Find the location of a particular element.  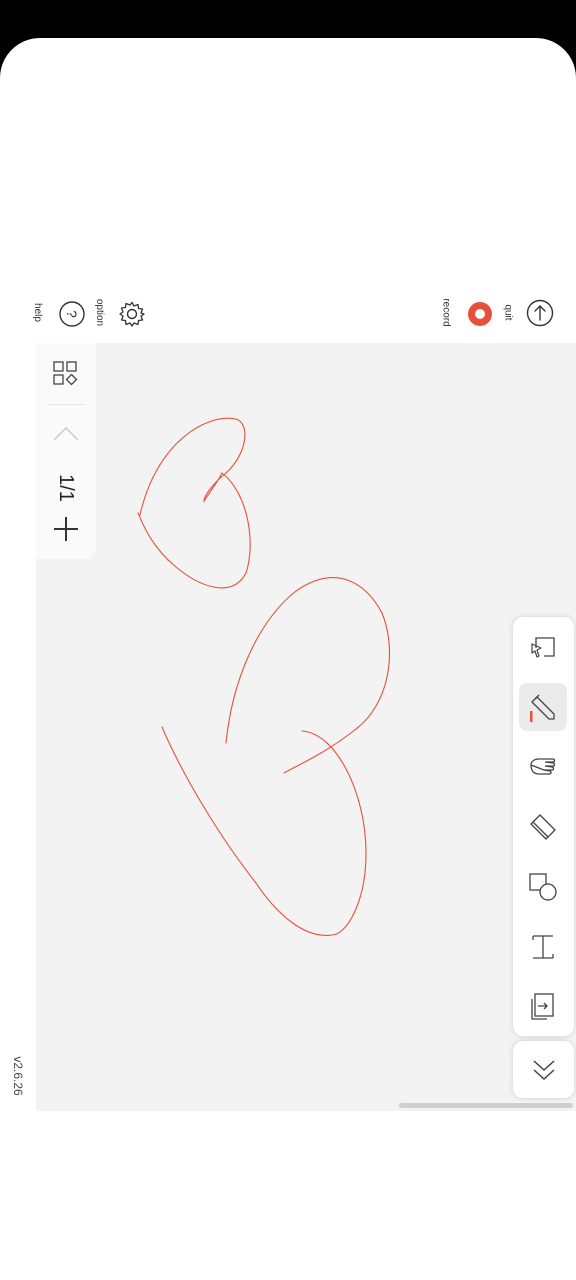

select-tool is located at coordinates (543, 648).